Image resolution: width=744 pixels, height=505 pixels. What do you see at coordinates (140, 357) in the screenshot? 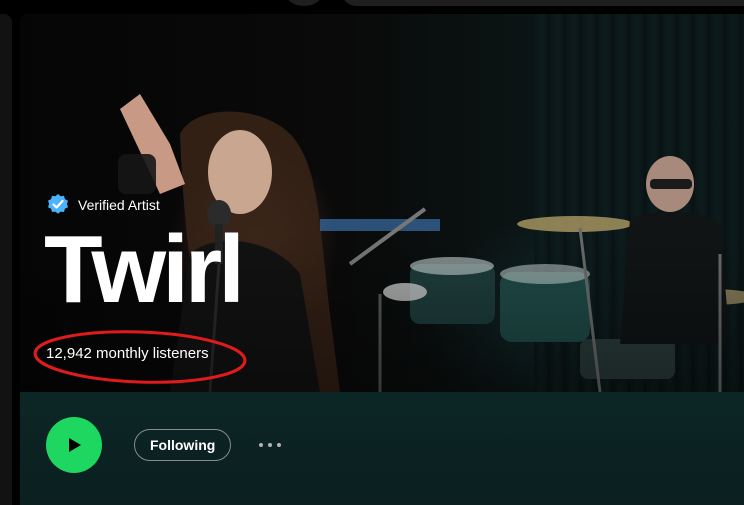
I see `red-annotation-circle` at bounding box center [140, 357].